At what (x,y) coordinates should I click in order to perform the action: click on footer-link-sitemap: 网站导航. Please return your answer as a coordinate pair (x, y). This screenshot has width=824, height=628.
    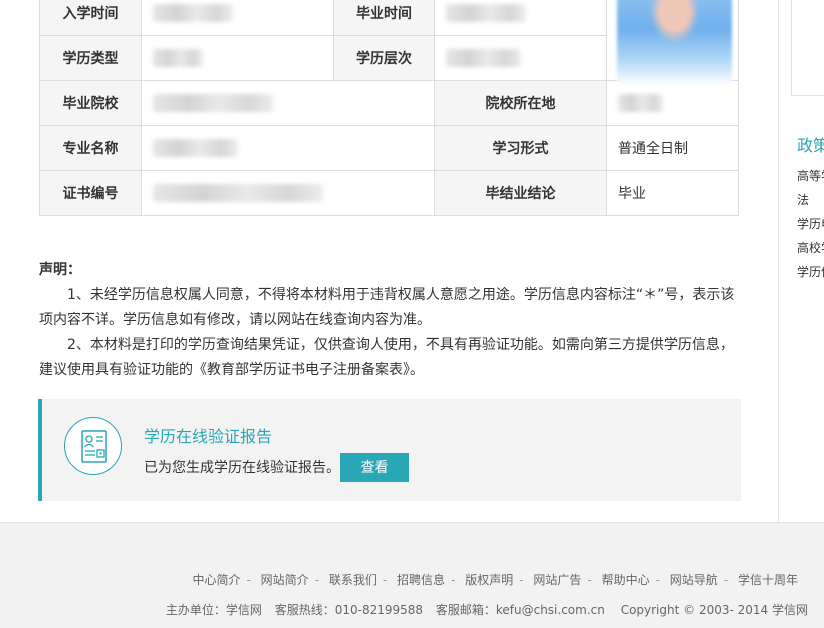
    Looking at the image, I should click on (694, 580).